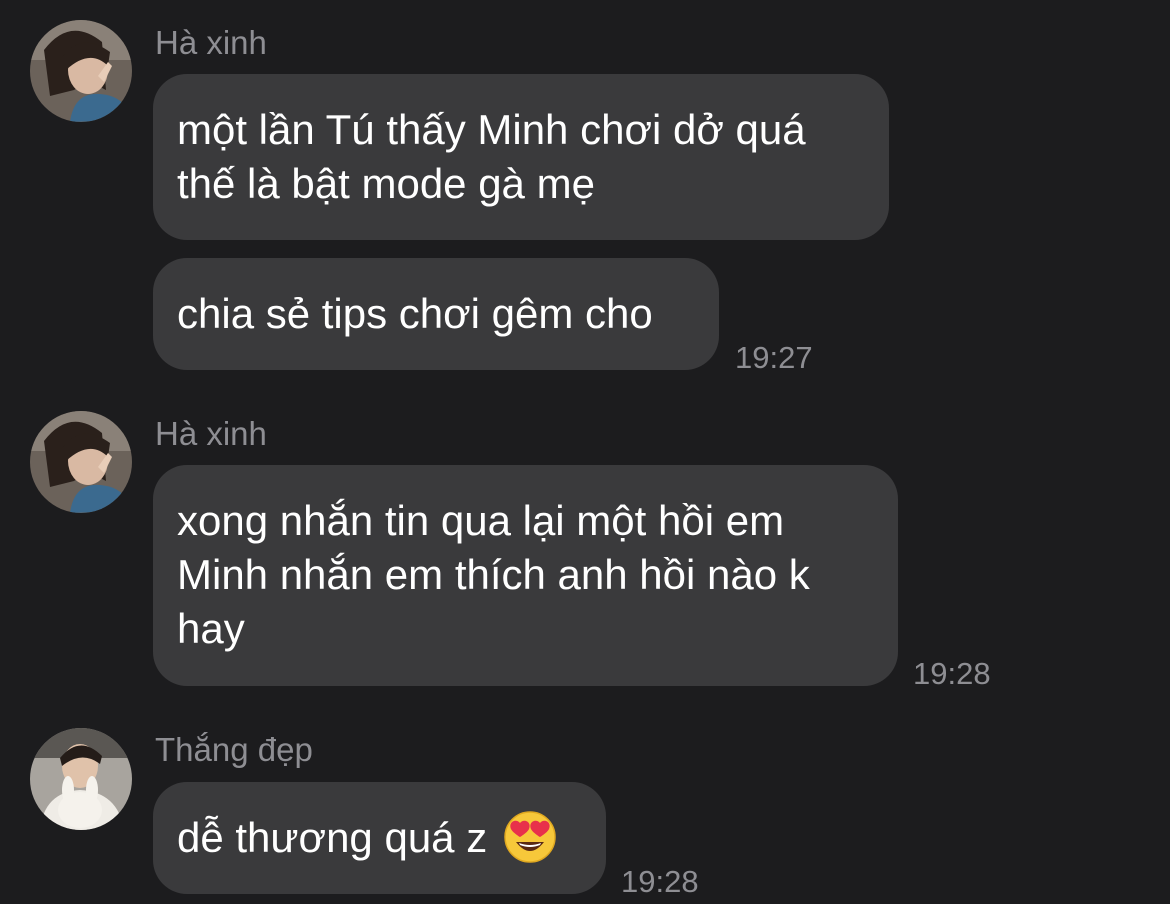  I want to click on message-timestamp: 19:27, so click(774, 357).